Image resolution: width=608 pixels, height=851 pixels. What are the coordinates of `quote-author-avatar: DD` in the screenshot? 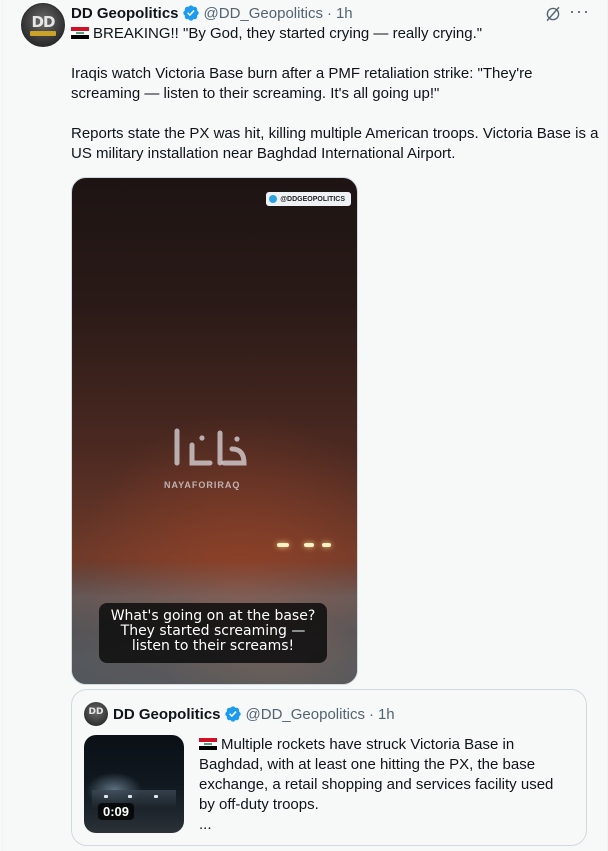 It's located at (96, 714).